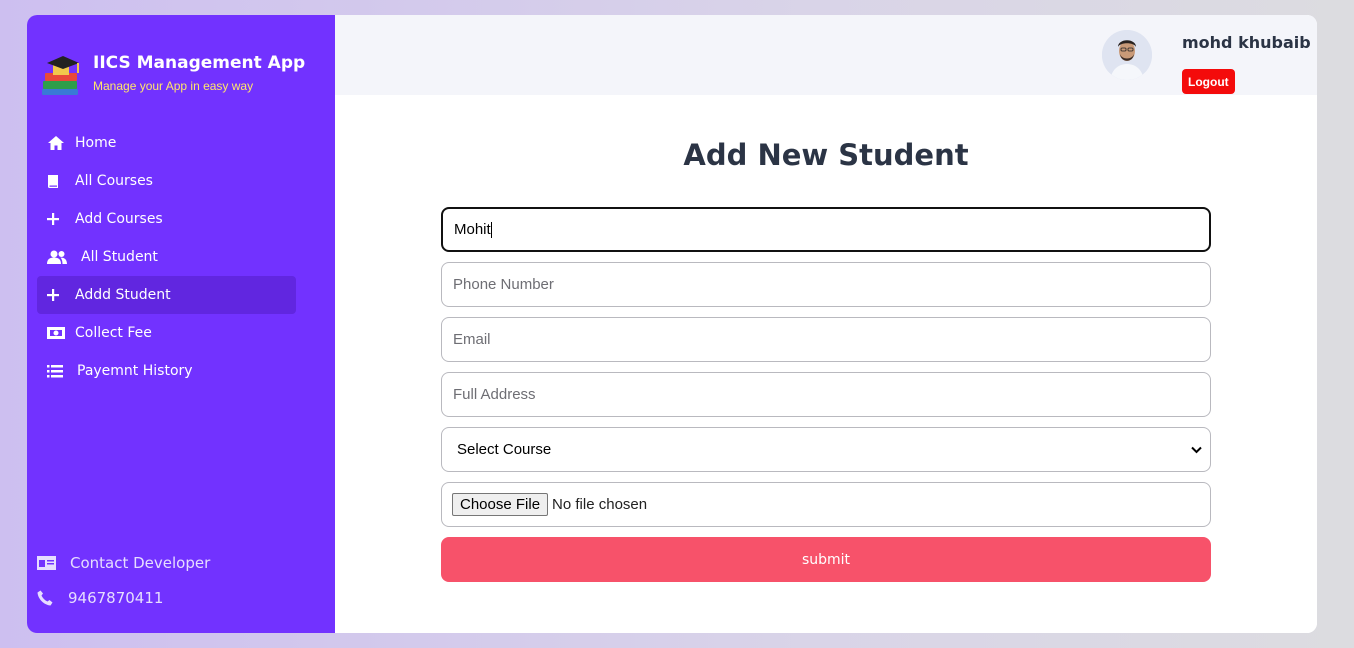 The width and height of the screenshot is (1354, 648). What do you see at coordinates (60, 75) in the screenshot?
I see `app-logo` at bounding box center [60, 75].